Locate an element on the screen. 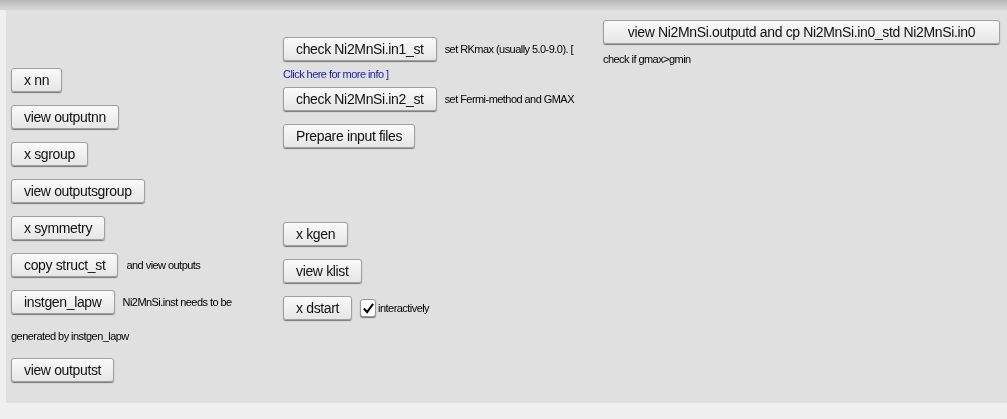 The image size is (1007, 419). action-button: check Ni2MnSi.in1_st is located at coordinates (360, 49).